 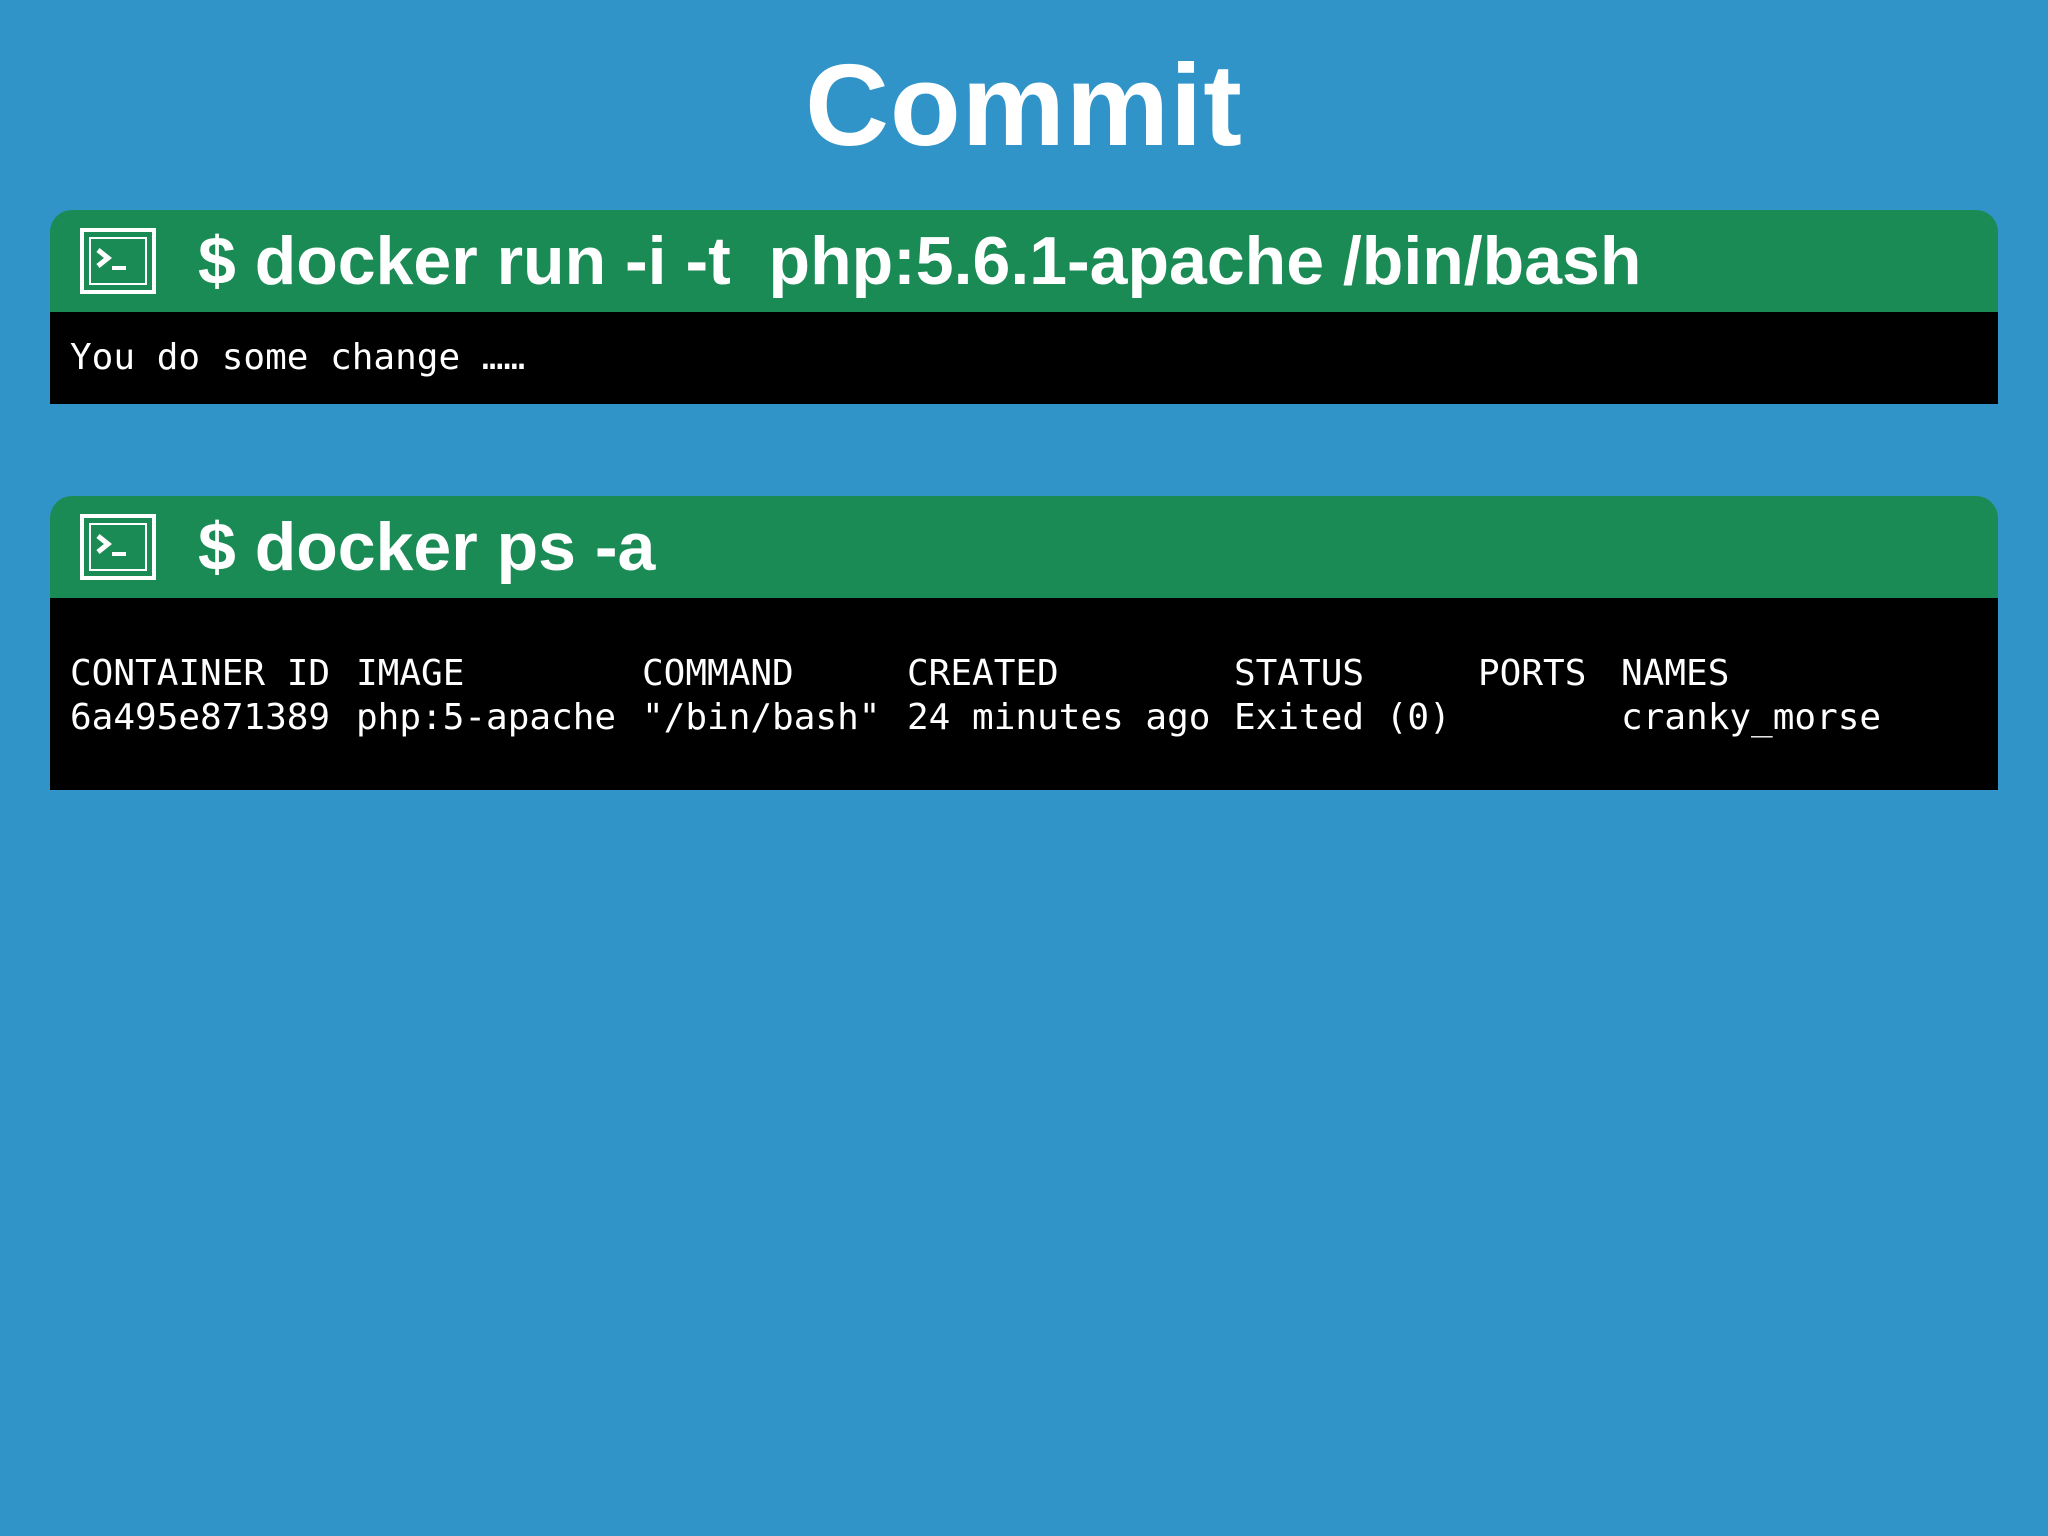 I want to click on command-text: $ docker ps -a, so click(x=427, y=547).